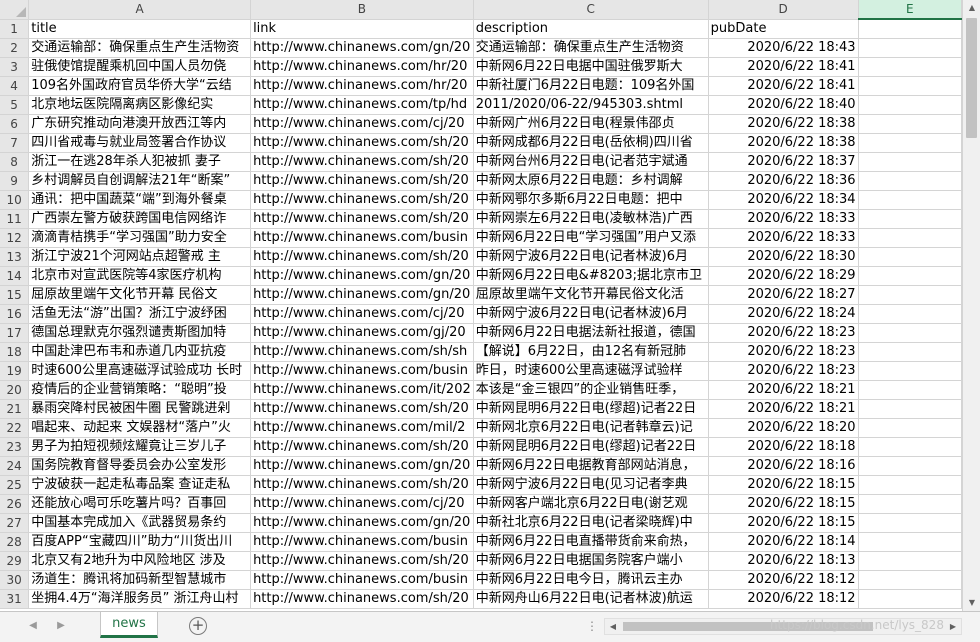  I want to click on cell-pubdate: 2020/6/22 18:43, so click(783, 48).